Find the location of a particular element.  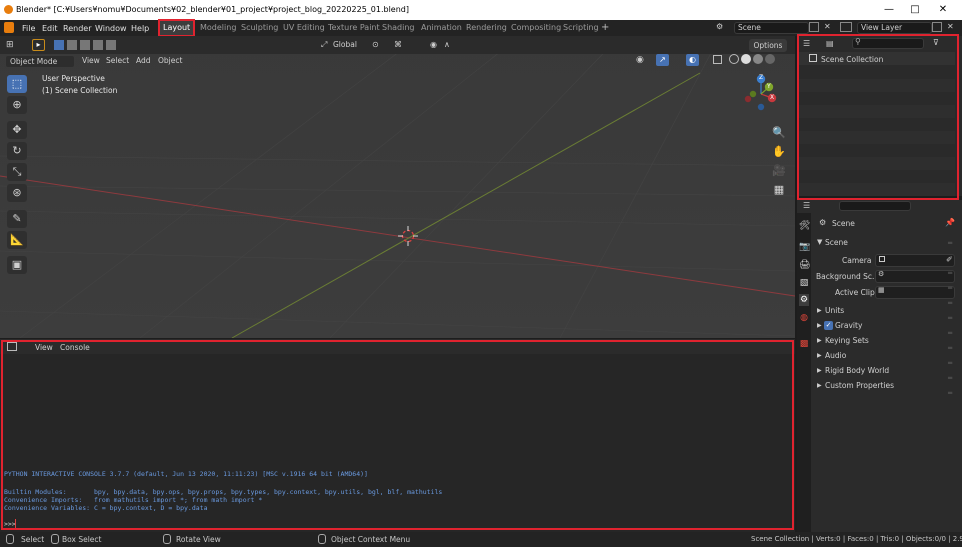

view-layer-selector: View Layer is located at coordinates (894, 28).